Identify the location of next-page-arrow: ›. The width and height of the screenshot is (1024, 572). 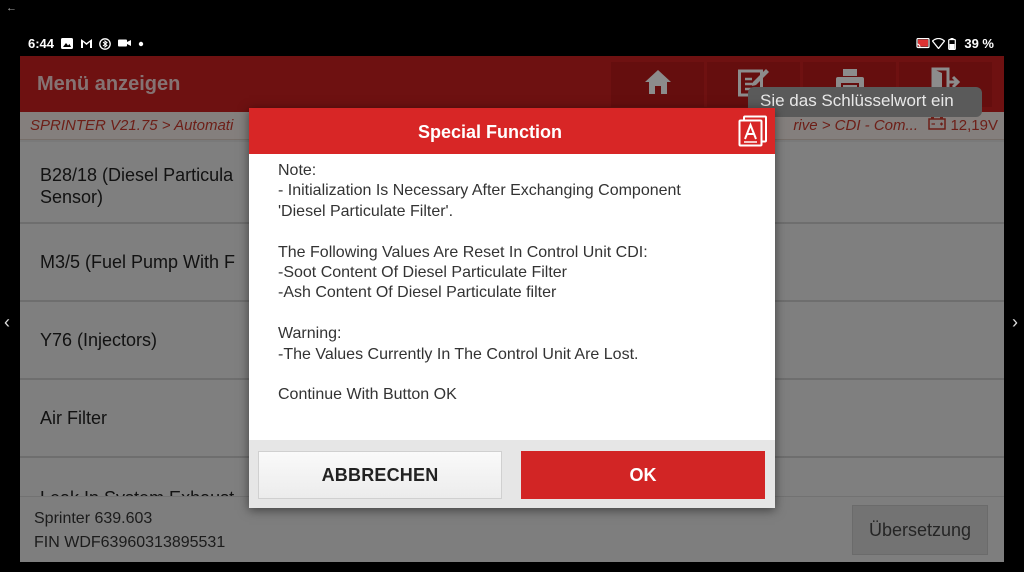
(1015, 322).